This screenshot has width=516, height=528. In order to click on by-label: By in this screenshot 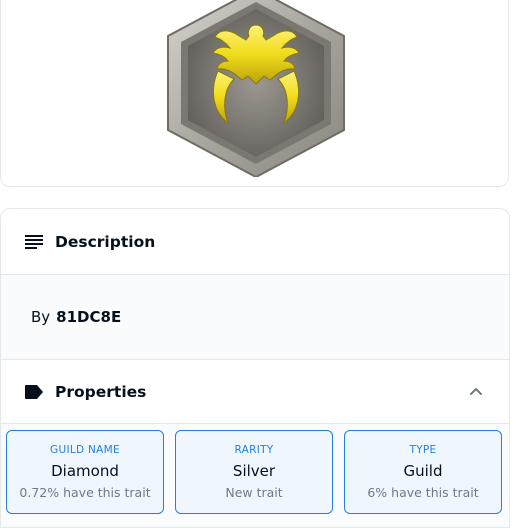, I will do `click(41, 317)`.